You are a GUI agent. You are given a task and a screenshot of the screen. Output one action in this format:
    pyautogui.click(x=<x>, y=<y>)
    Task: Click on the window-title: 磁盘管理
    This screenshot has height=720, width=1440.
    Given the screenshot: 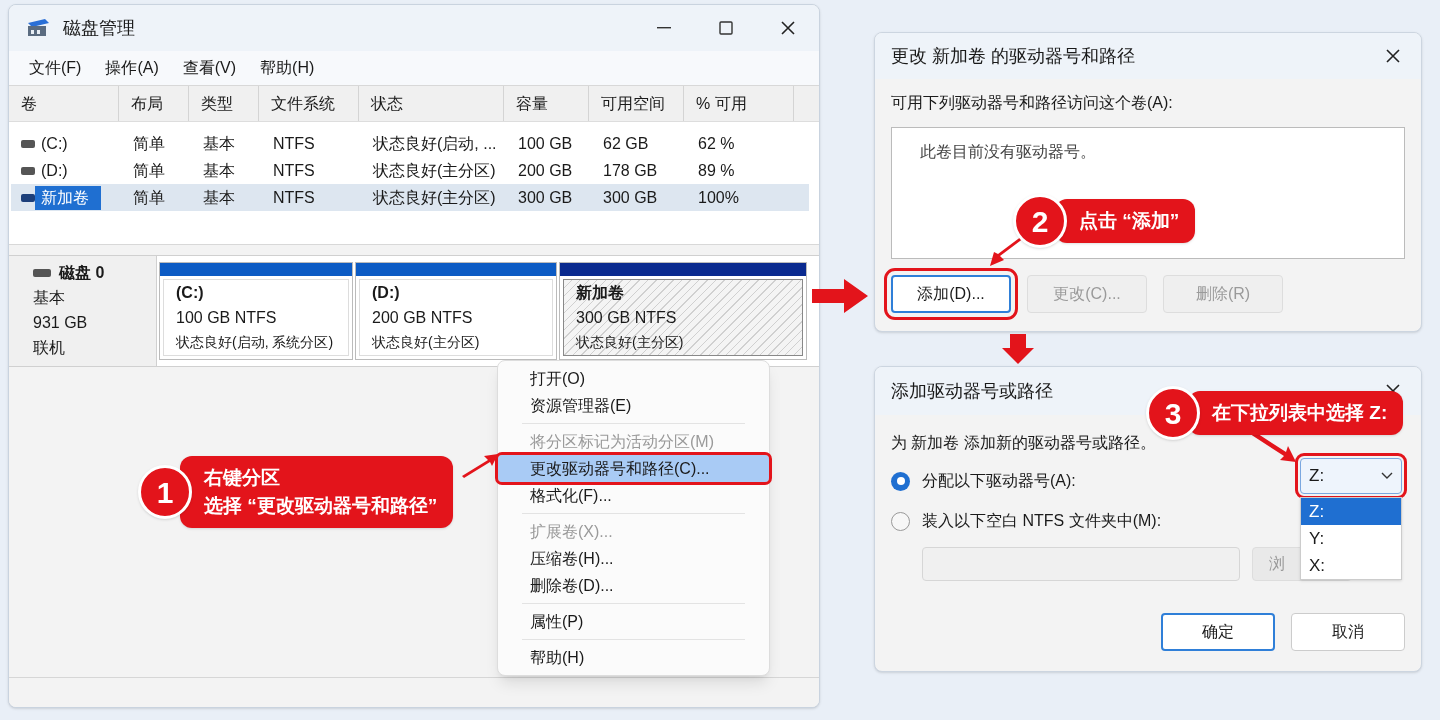 What is the action you would take?
    pyautogui.click(x=99, y=28)
    